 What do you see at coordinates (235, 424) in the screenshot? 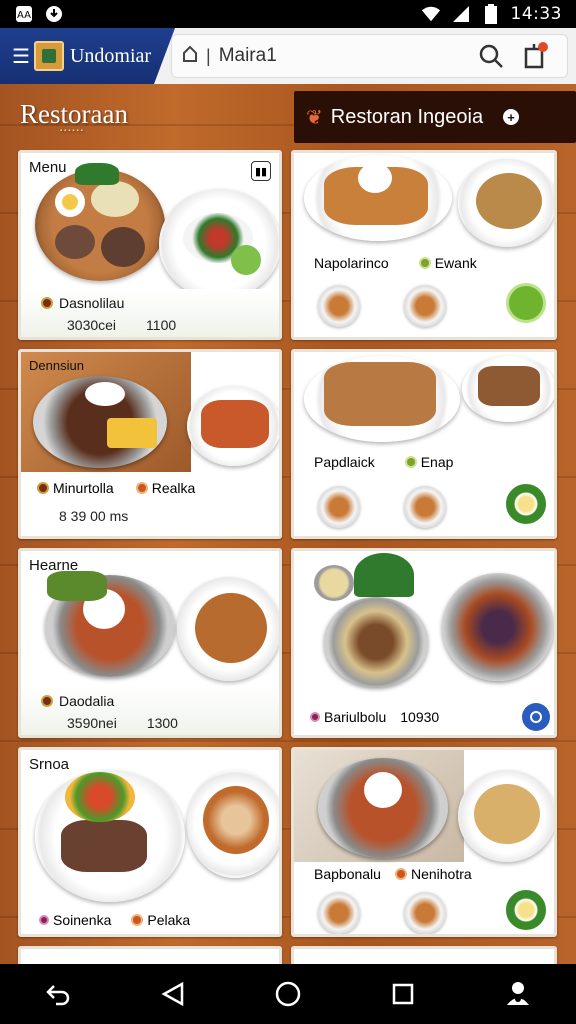
I see `fried-food-image` at bounding box center [235, 424].